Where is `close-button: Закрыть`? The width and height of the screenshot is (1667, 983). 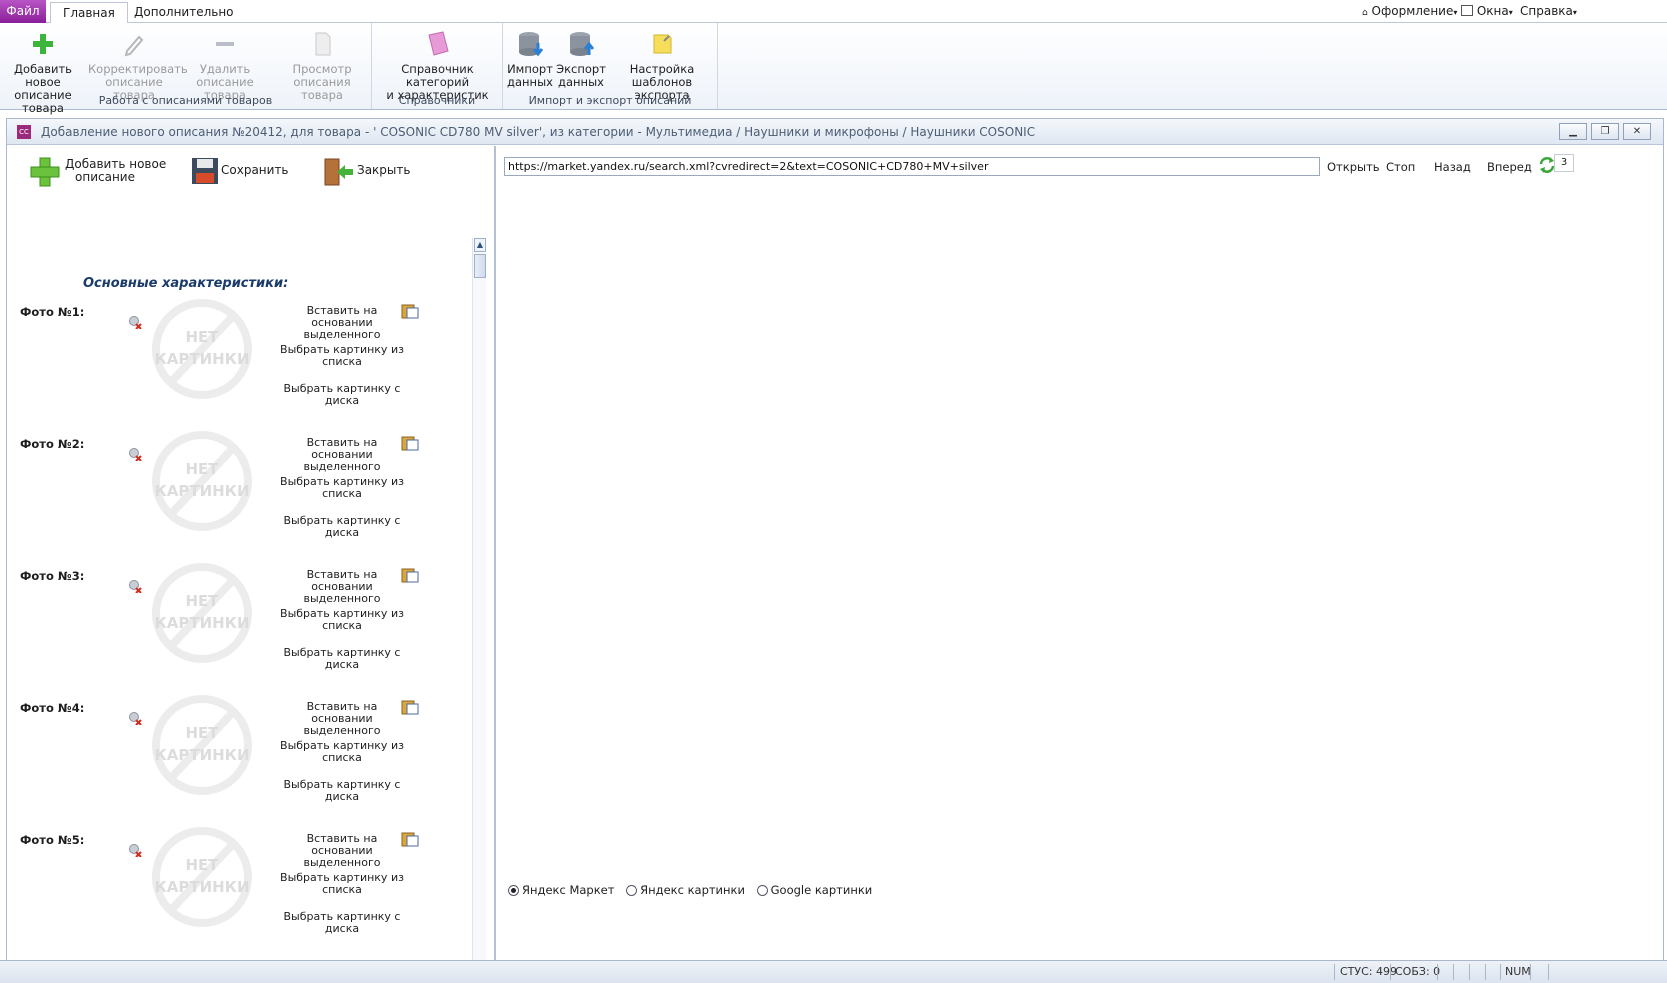
close-button: Закрыть is located at coordinates (368, 173).